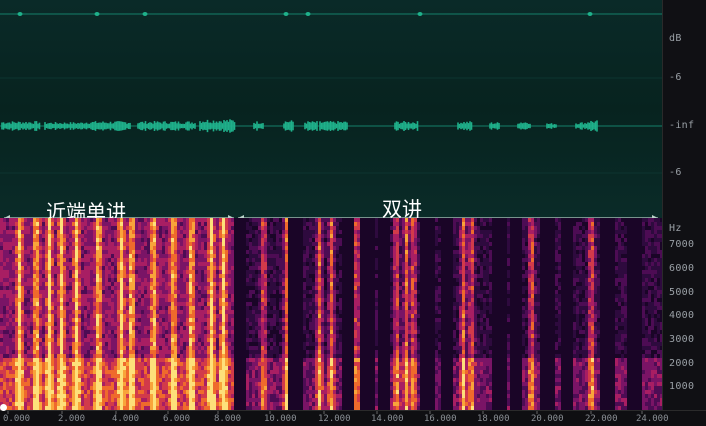  Describe the element at coordinates (682, 363) in the screenshot. I see `freq-label-2000: 2000` at that location.